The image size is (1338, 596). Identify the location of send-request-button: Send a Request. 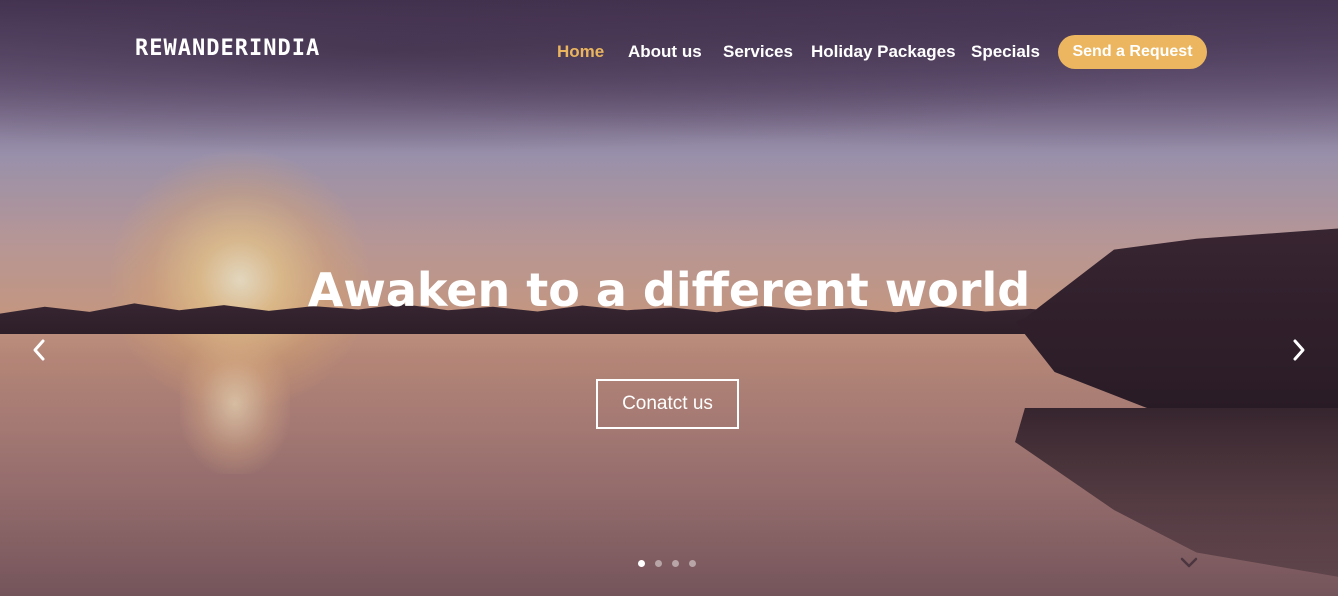
(1132, 52).